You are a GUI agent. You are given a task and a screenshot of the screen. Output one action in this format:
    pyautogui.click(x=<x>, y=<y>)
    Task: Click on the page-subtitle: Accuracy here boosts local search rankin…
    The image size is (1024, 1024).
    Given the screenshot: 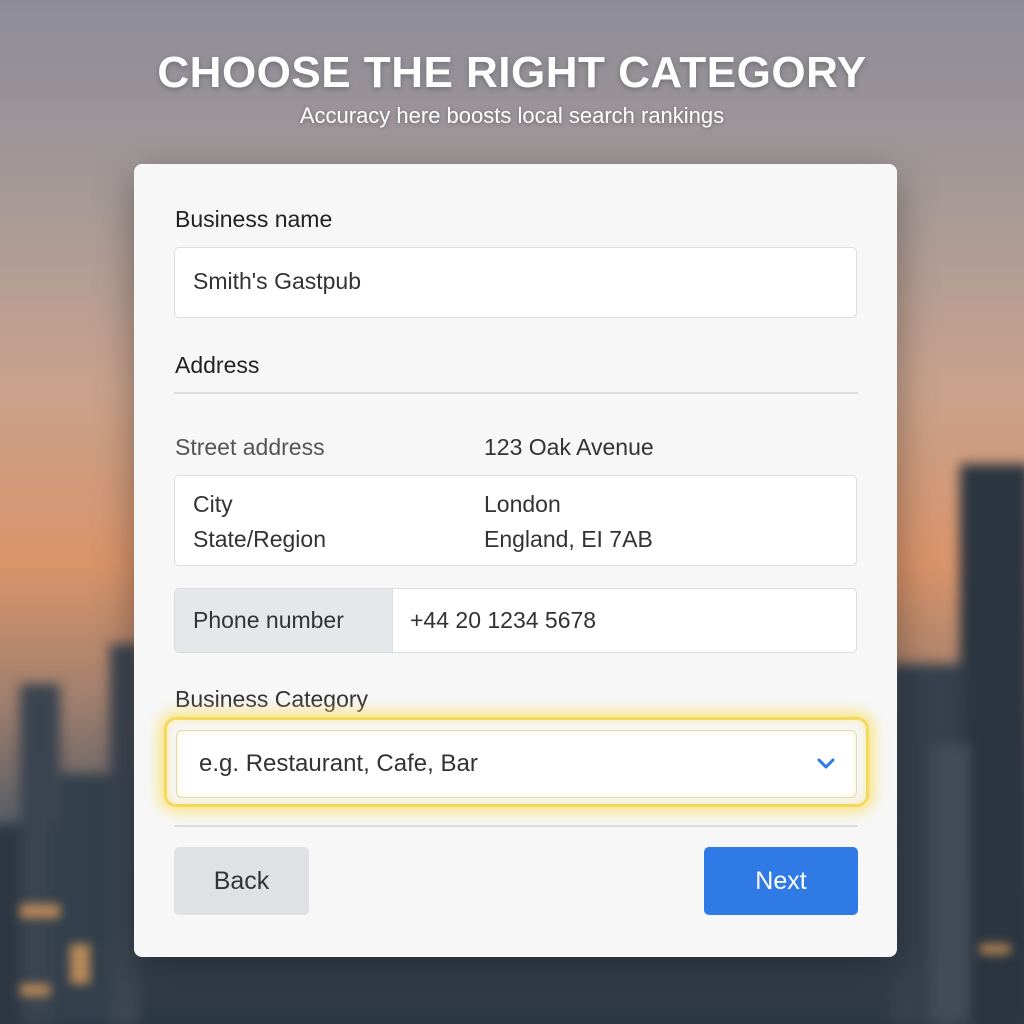 What is the action you would take?
    pyautogui.click(x=512, y=115)
    